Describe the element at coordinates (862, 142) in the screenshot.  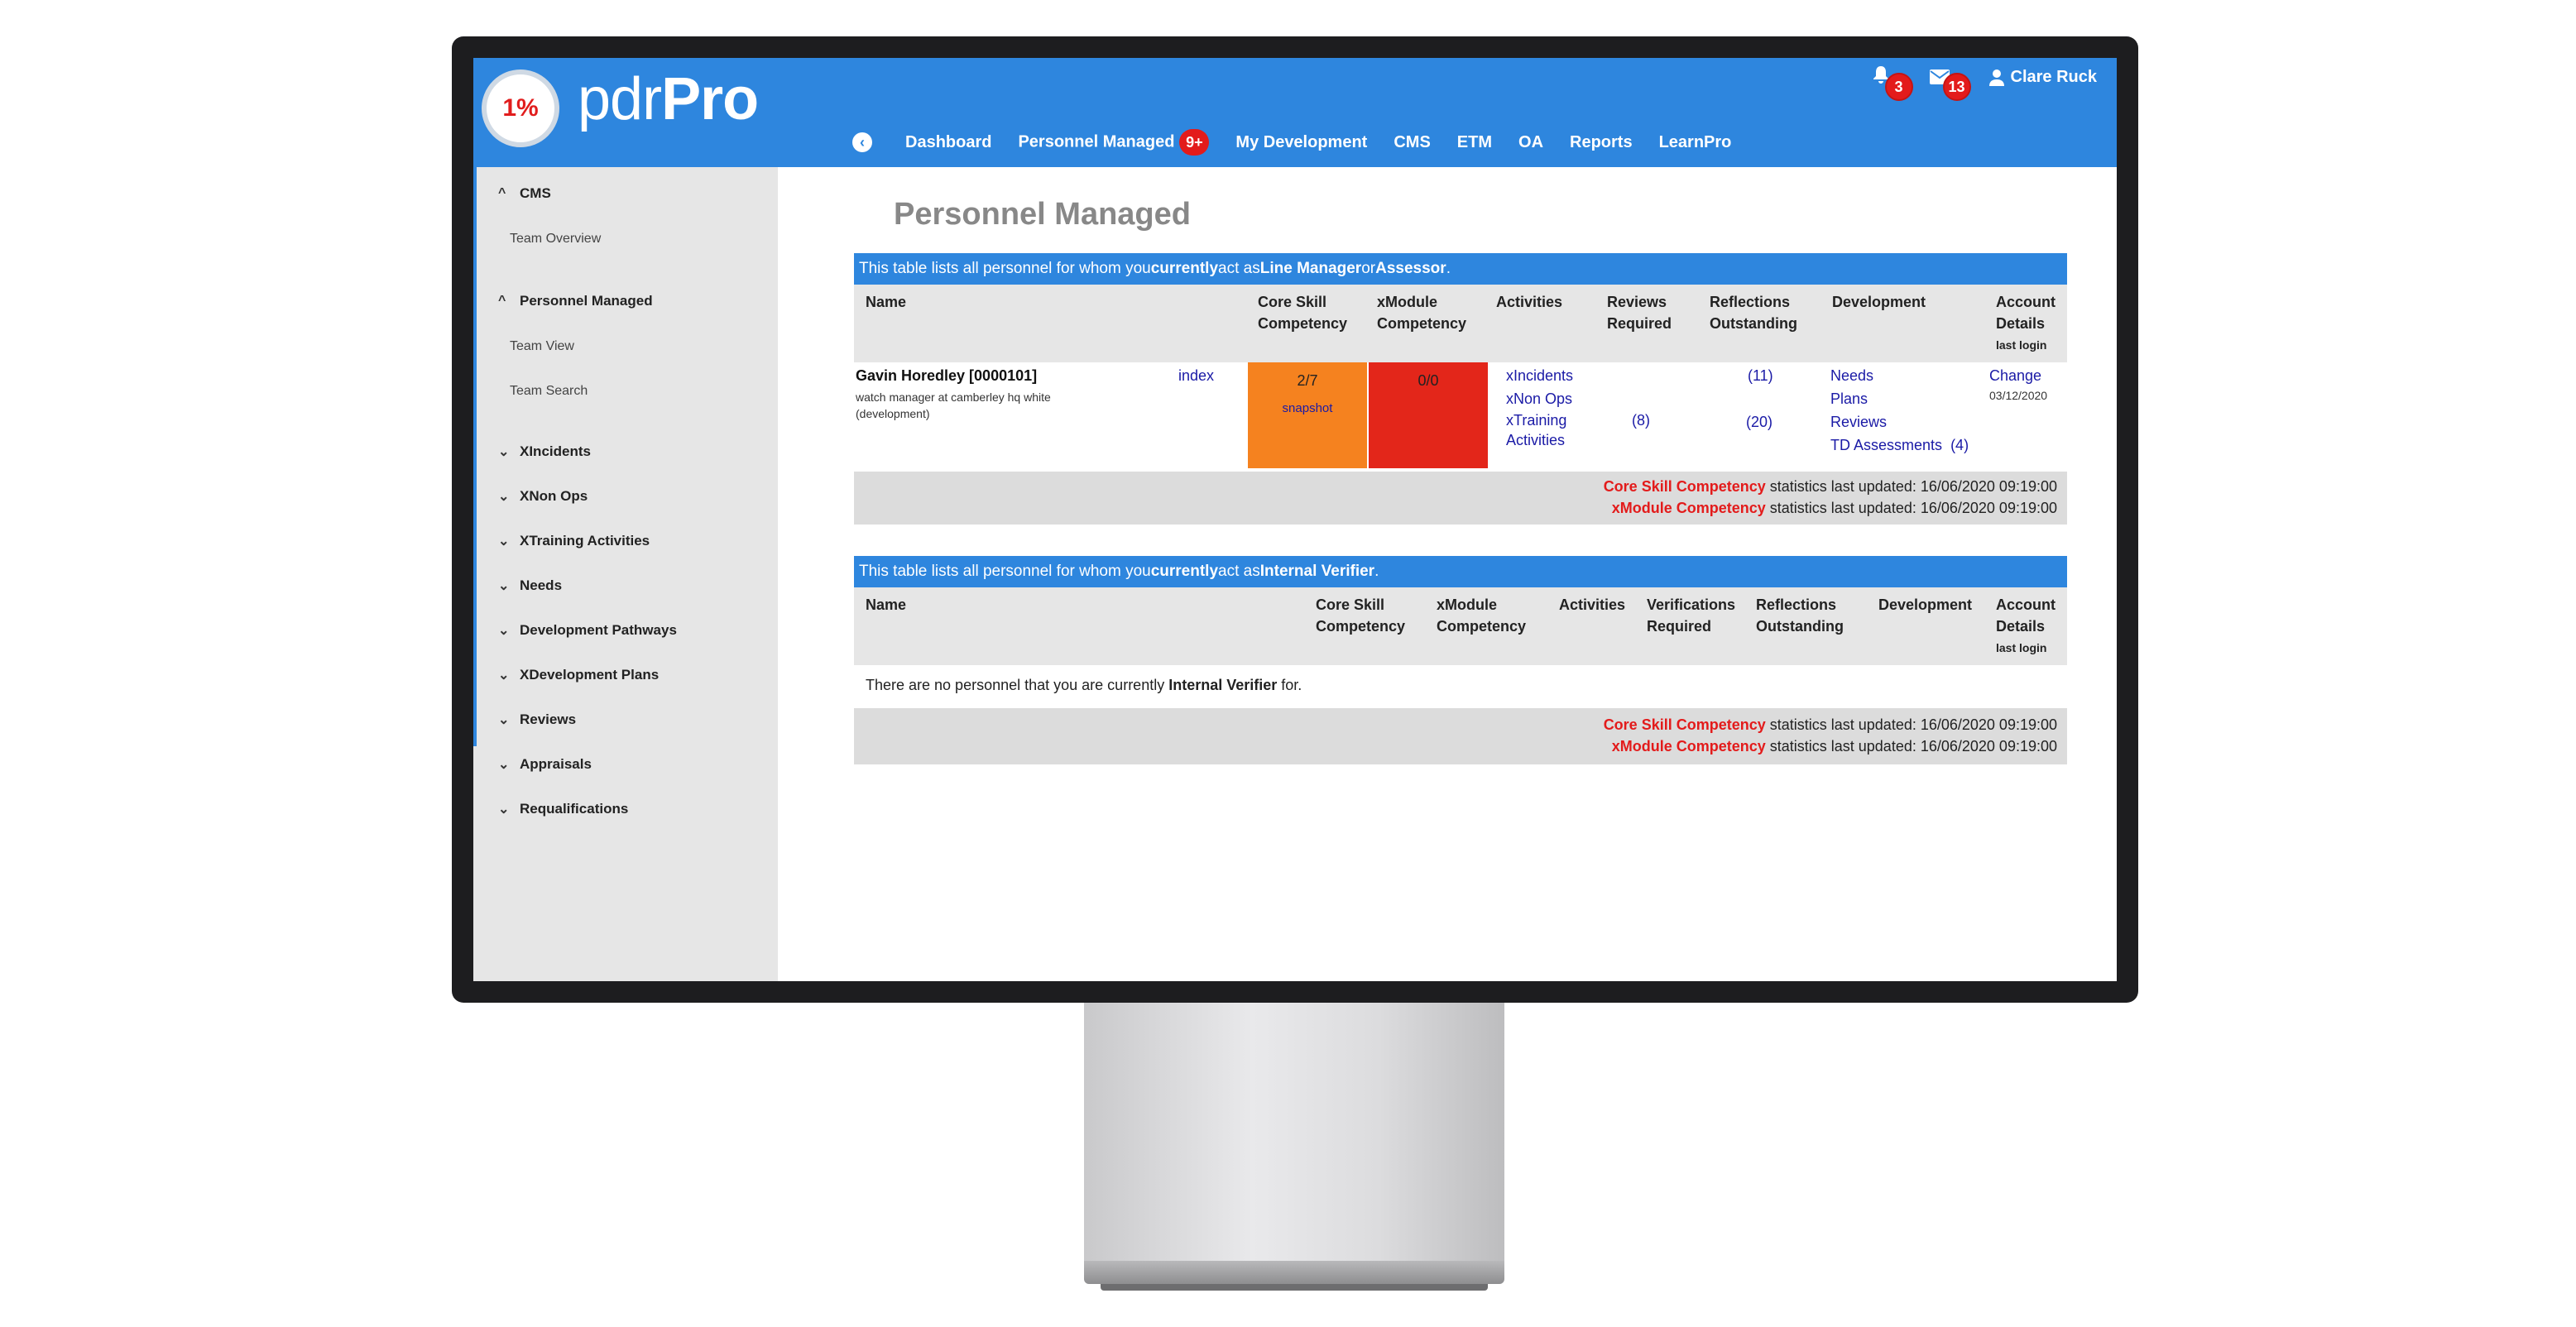
I see `chevron-left-icon: ‹` at that location.